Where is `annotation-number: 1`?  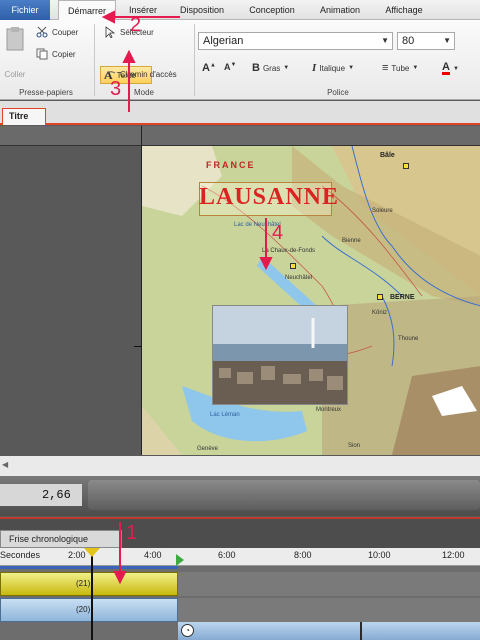
annotation-number: 1 is located at coordinates (132, 533).